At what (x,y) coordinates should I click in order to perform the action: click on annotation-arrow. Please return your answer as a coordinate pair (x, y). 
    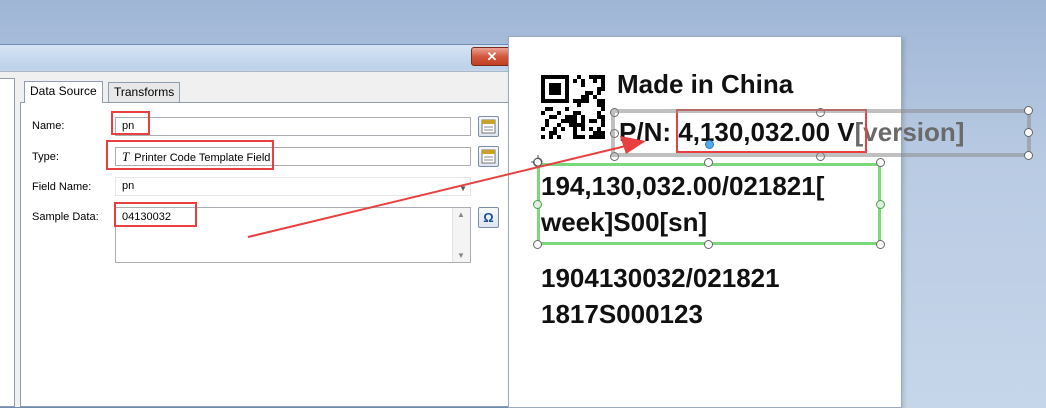
    Looking at the image, I should click on (446, 187).